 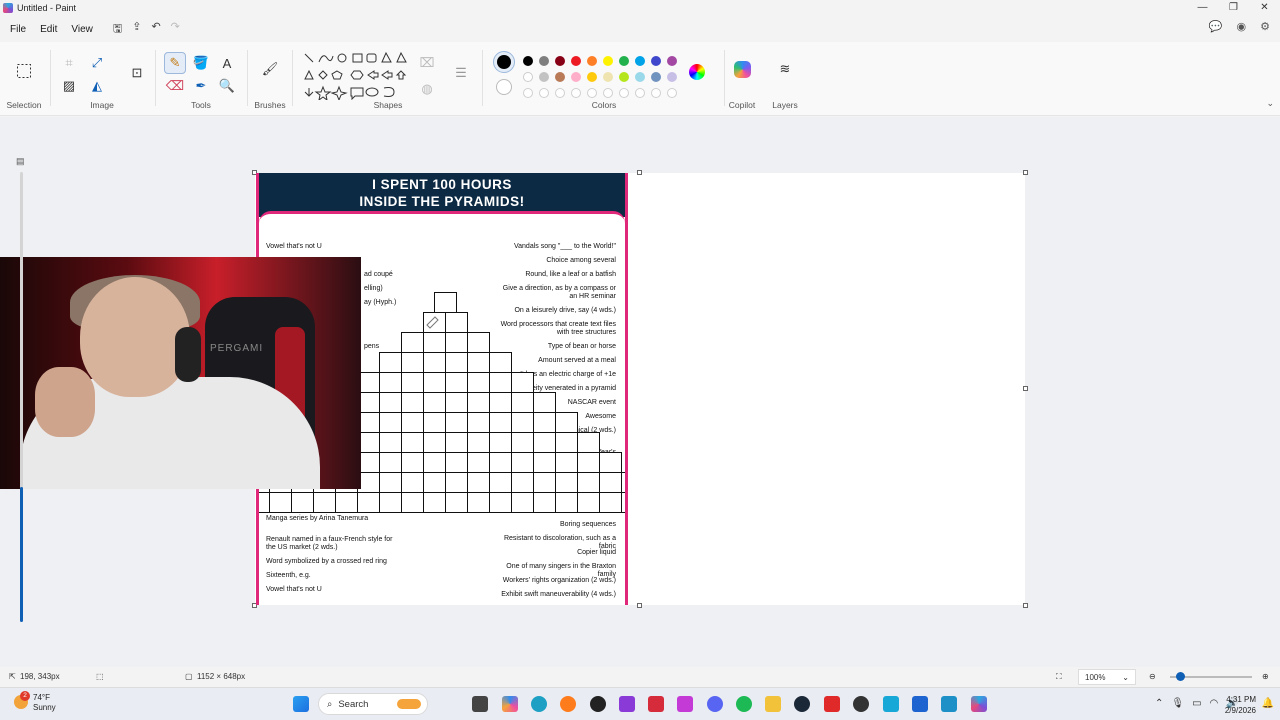 What do you see at coordinates (802, 704) in the screenshot?
I see `steam-icon` at bounding box center [802, 704].